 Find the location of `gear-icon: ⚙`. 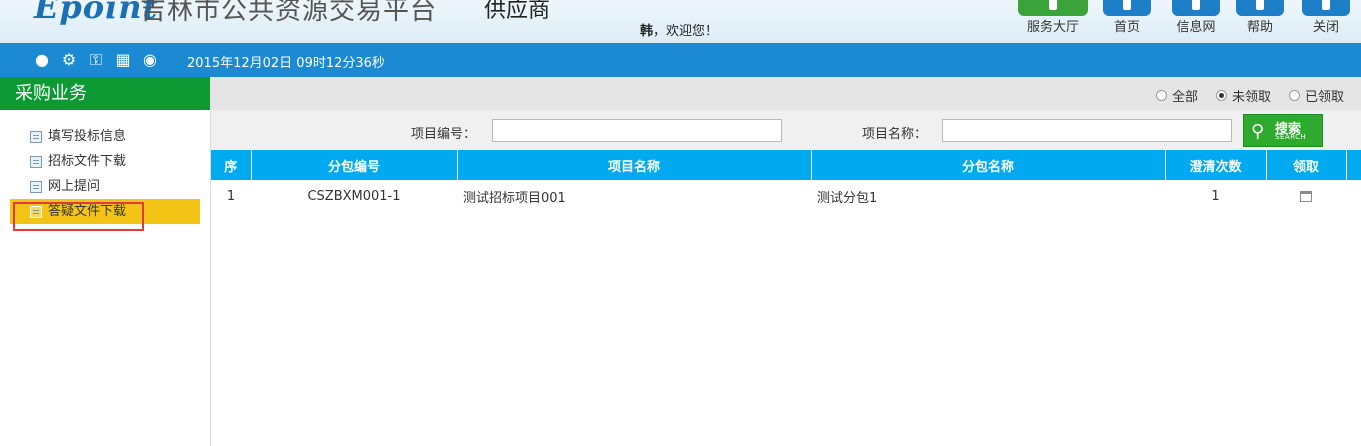

gear-icon: ⚙ is located at coordinates (69, 60).